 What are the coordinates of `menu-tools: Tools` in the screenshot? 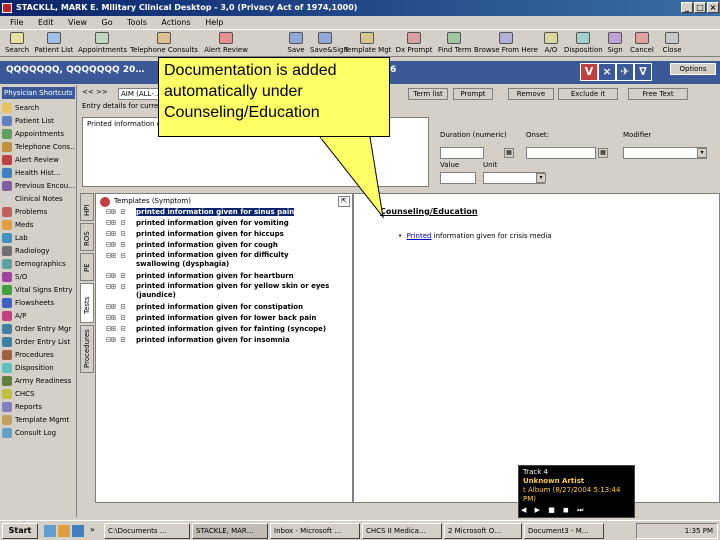 It's located at (137, 22).